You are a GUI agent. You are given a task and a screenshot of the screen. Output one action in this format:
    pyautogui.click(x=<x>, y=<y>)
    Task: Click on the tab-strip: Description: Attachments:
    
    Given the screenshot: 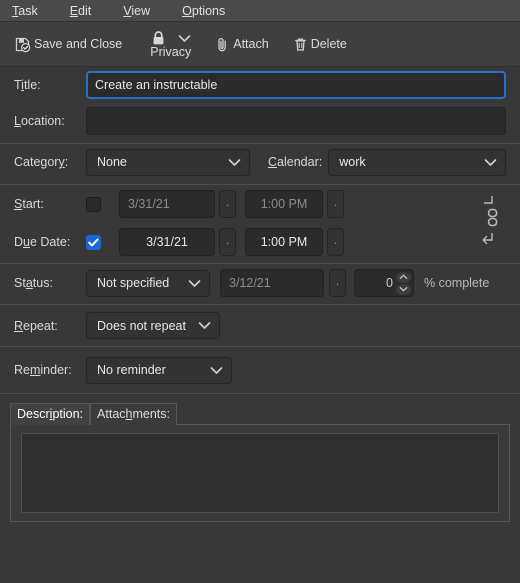 What is the action you would take?
    pyautogui.click(x=260, y=413)
    